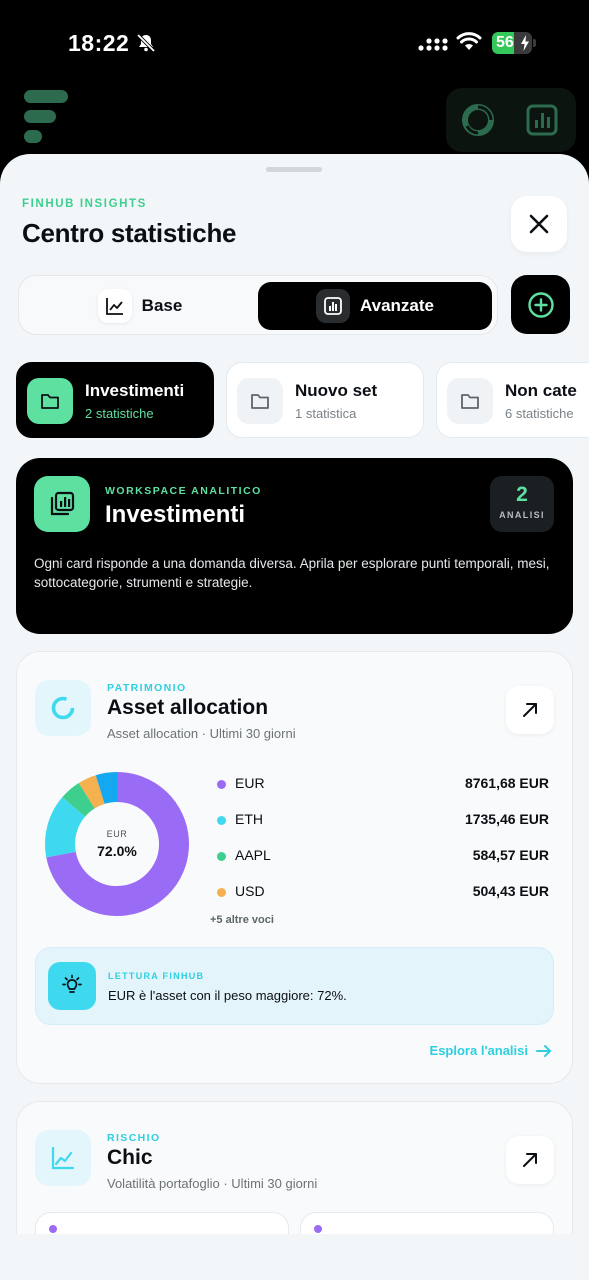  Describe the element at coordinates (382, 824) in the screenshot. I see `legend-row: ETH 1735,46 EUR` at that location.